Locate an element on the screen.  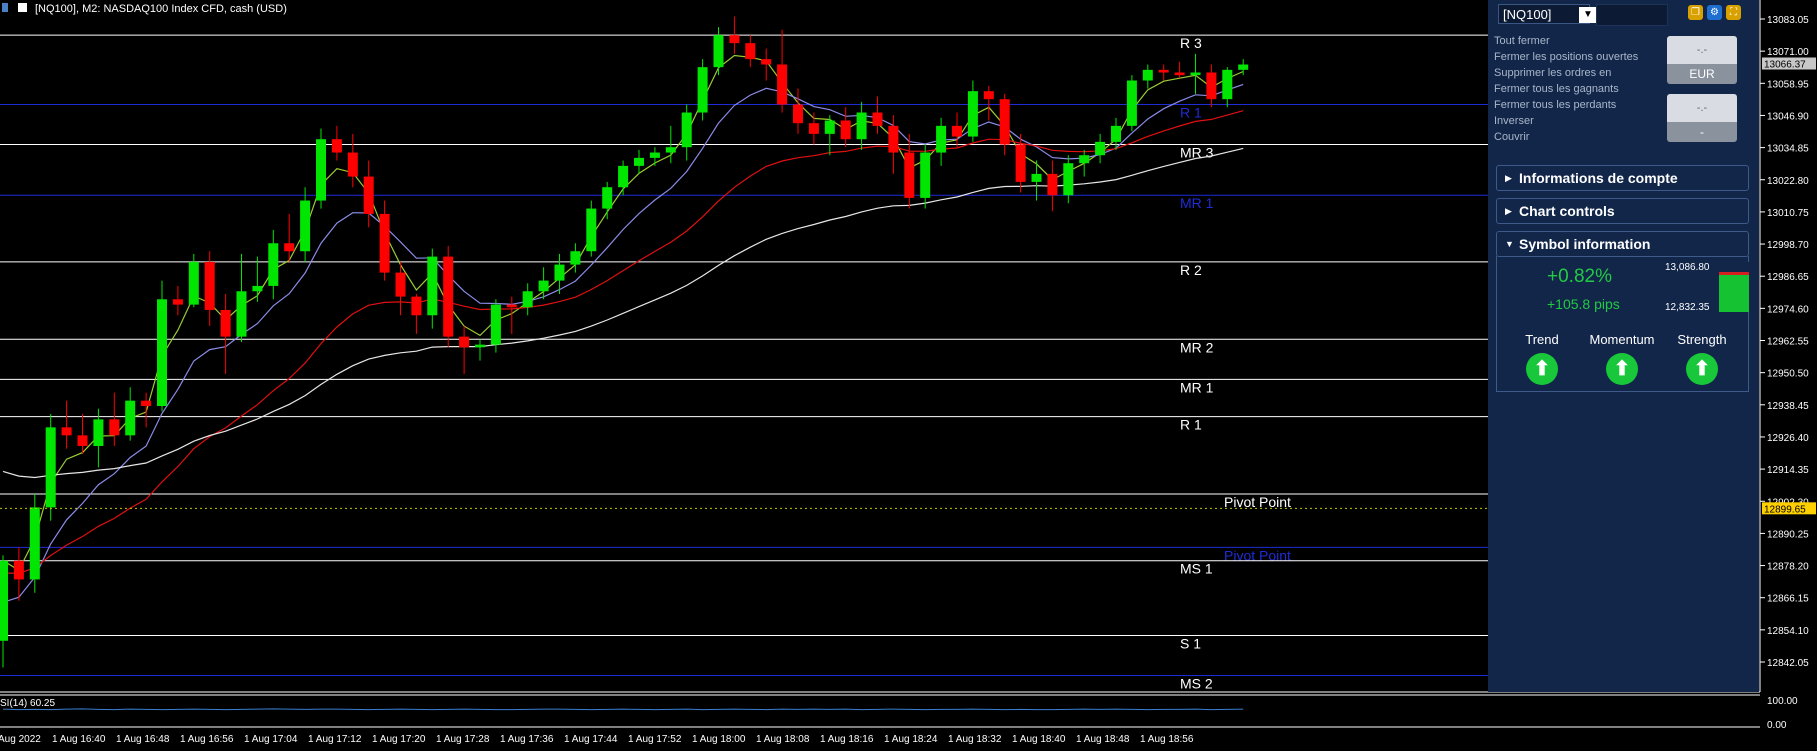
profit-value: -.- is located at coordinates (1702, 50).